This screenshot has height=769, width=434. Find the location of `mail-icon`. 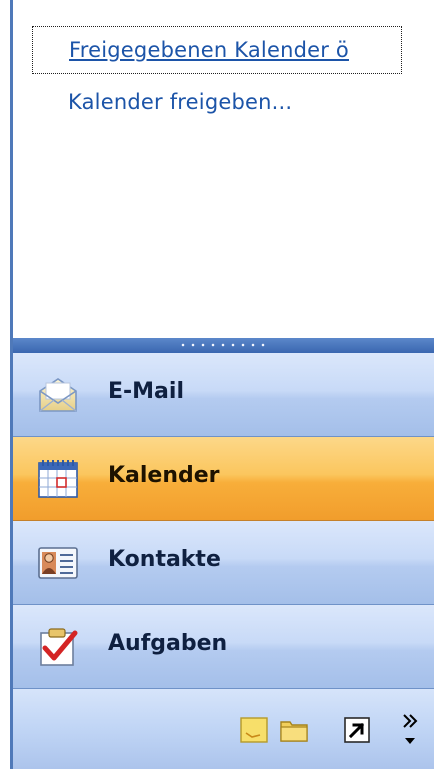

mail-icon is located at coordinates (58, 395).